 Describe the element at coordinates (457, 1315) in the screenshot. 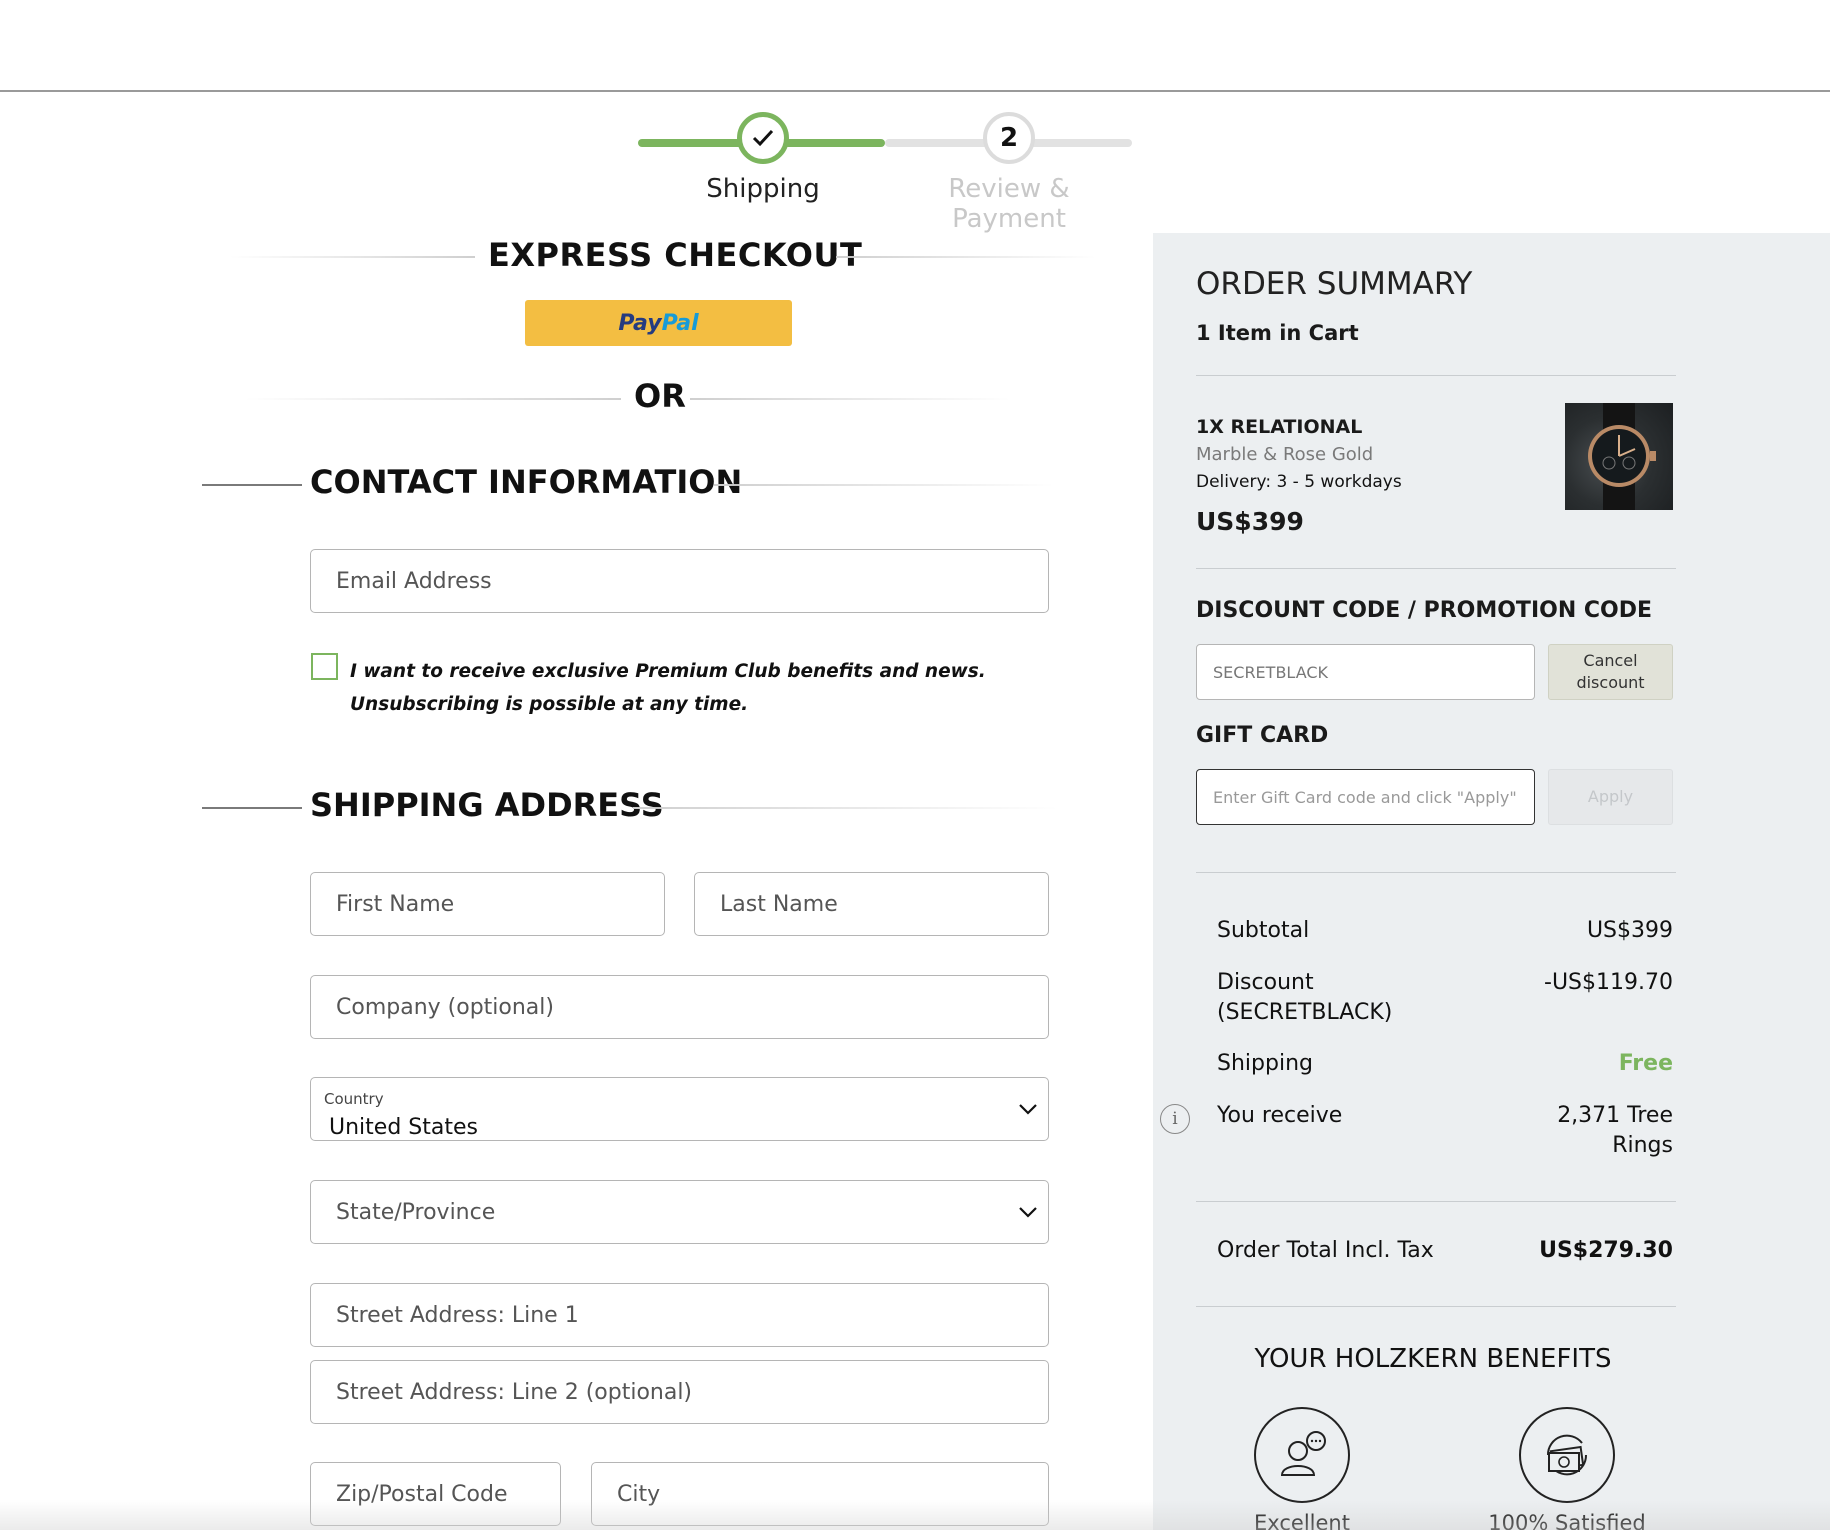

I see `street-line1-placeholder: Street Address: Line 1` at that location.